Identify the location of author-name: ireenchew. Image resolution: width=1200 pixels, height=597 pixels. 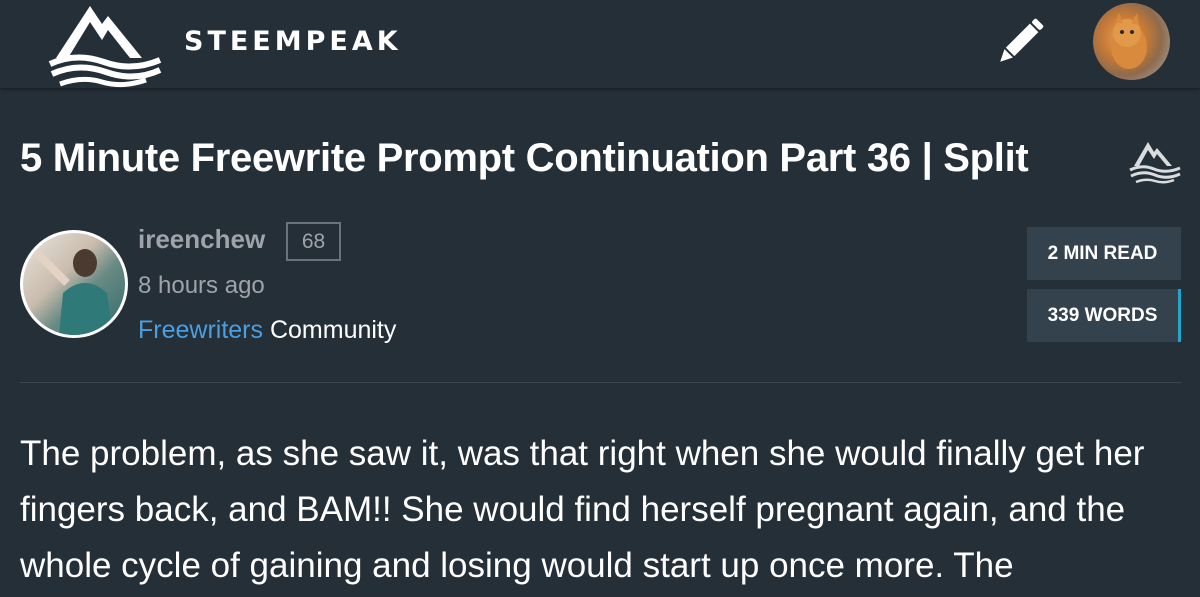
(201, 239).